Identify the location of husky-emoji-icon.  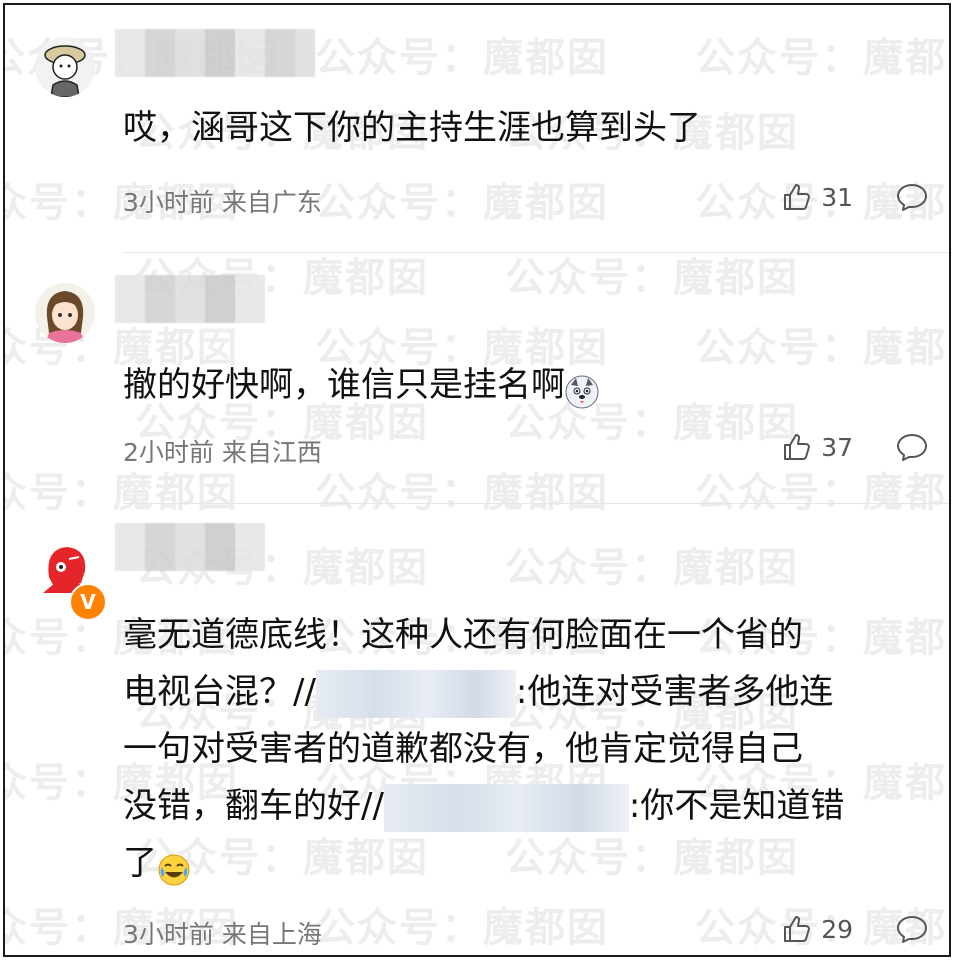
(582, 389).